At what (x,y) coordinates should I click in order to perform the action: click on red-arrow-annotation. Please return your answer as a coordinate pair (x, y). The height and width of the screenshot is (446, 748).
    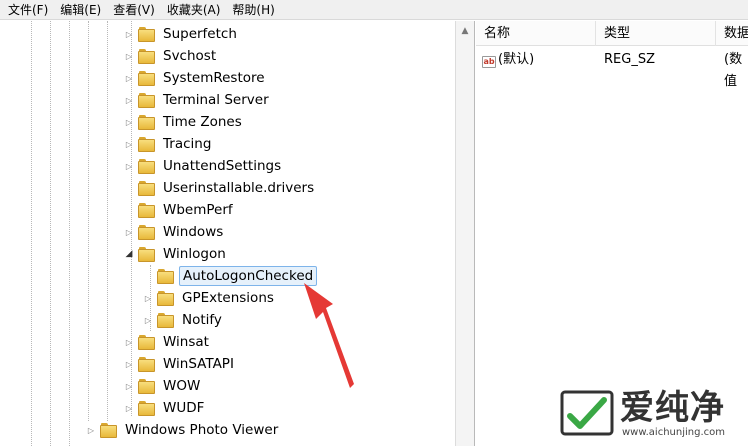
    Looking at the image, I should click on (329, 335).